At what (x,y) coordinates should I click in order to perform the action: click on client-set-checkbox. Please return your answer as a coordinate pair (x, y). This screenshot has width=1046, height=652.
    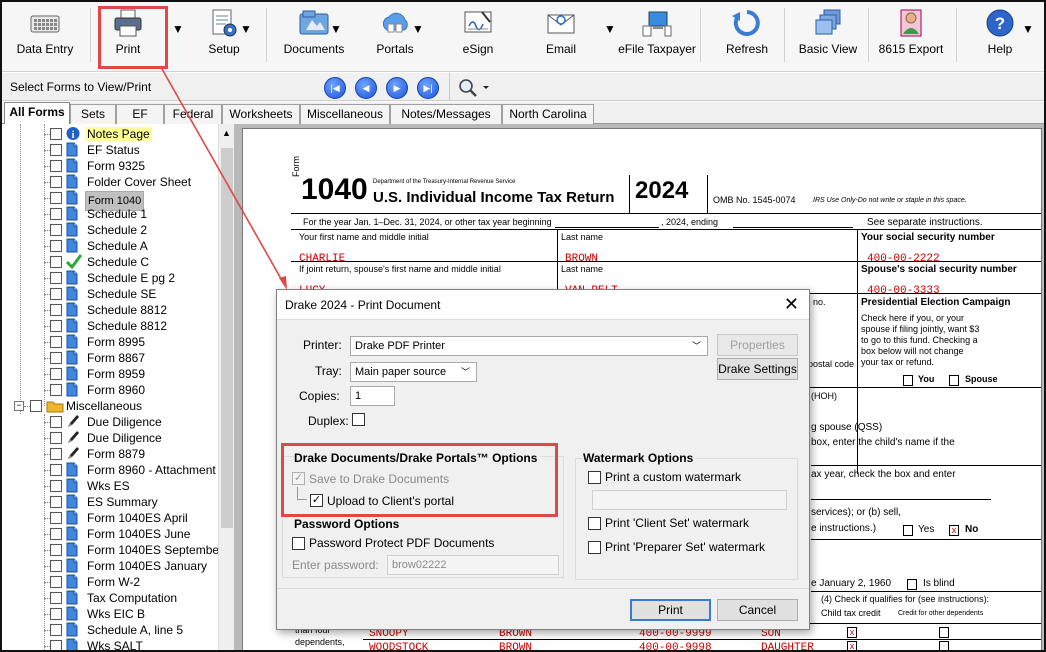
    Looking at the image, I should click on (594, 523).